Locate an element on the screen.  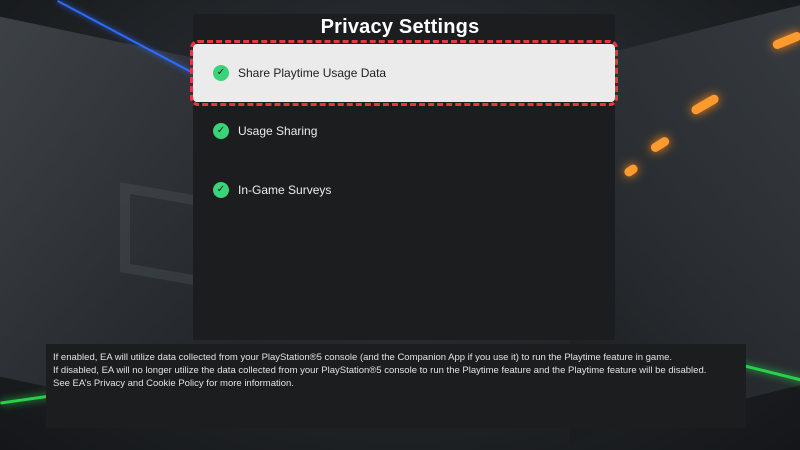
option-label: In-Game Surveys is located at coordinates (285, 190).